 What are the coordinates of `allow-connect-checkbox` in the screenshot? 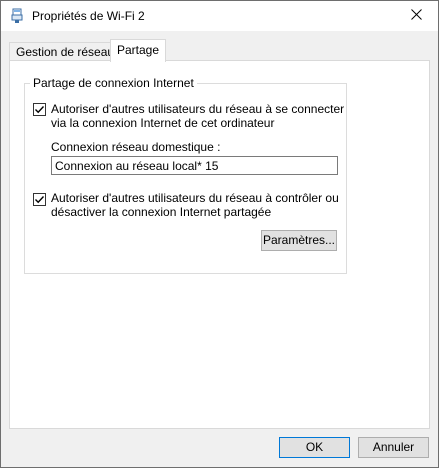 It's located at (39, 109).